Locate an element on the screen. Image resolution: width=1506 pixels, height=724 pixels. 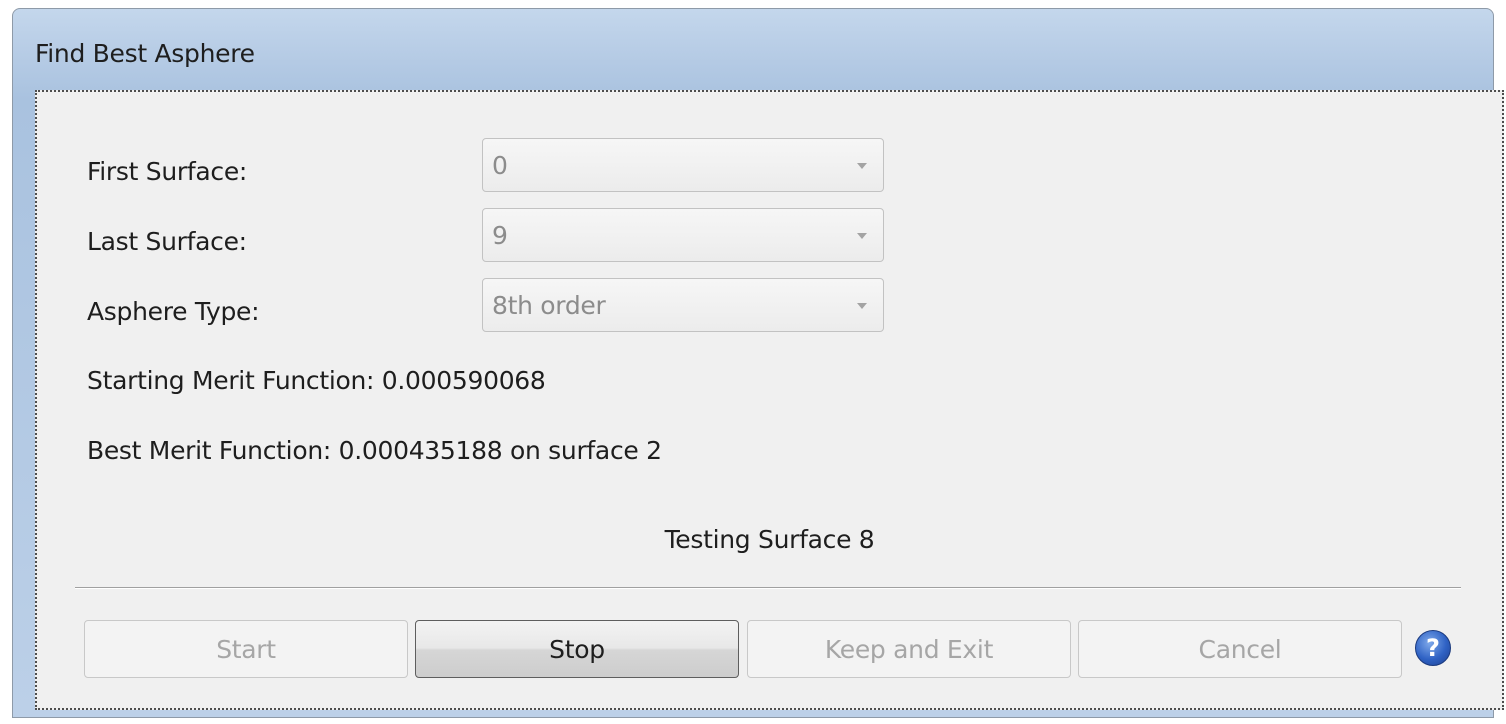
last-surface-value: 9 is located at coordinates (500, 235).